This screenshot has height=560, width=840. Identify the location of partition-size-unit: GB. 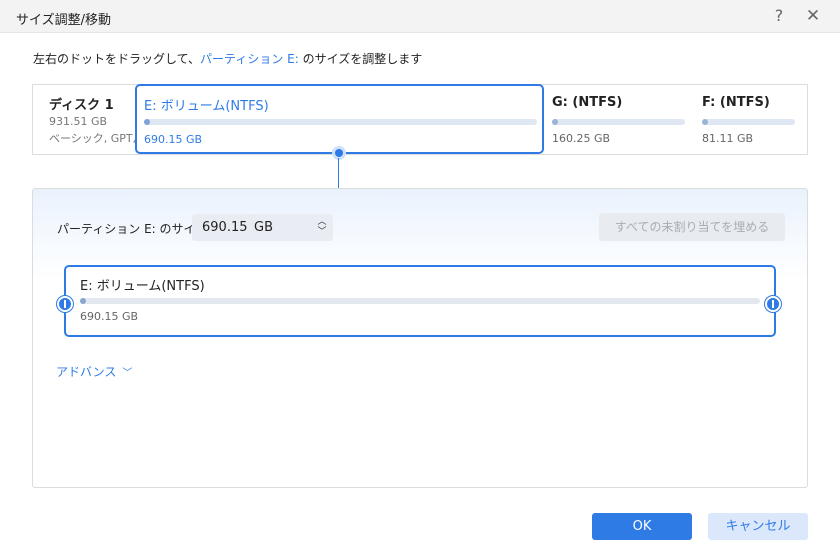
(263, 227).